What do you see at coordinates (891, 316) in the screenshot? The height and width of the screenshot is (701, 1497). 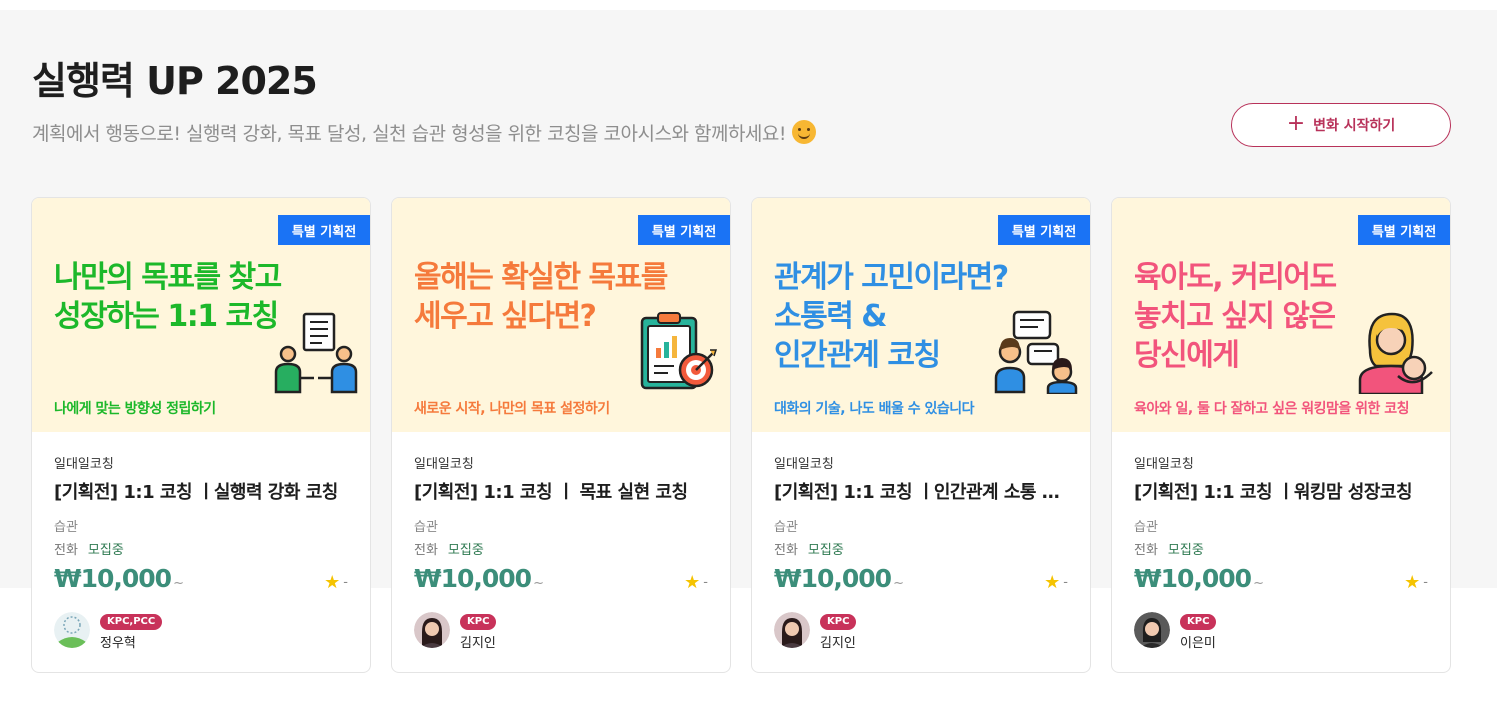 I see `banner-headline: 관계가 고민이라면? 소통력 & 인간관계 코칭` at bounding box center [891, 316].